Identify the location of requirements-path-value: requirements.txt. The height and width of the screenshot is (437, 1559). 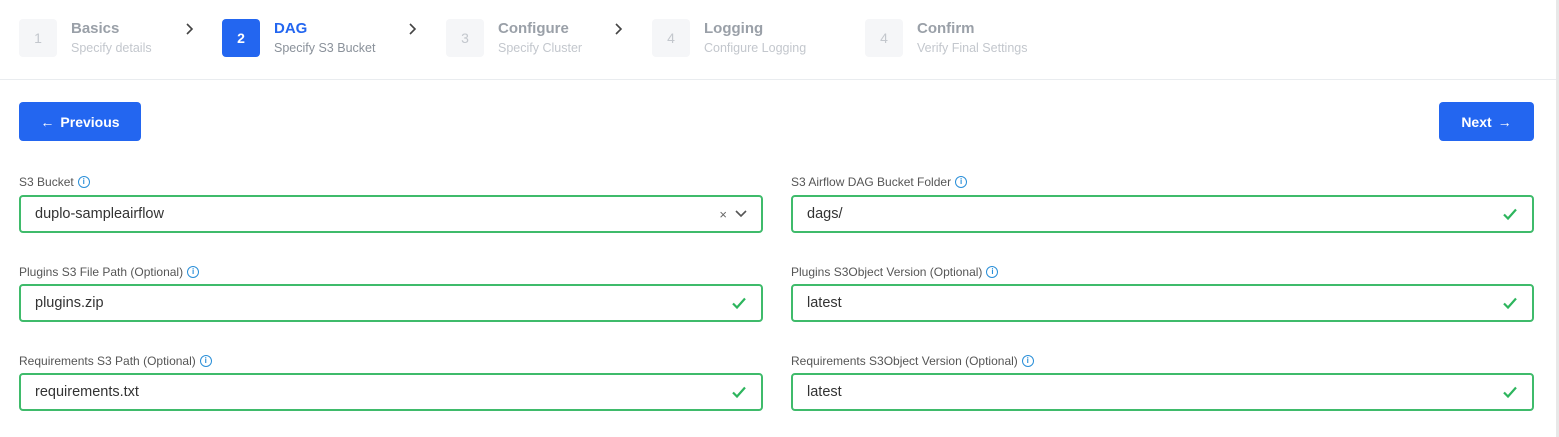
(87, 392).